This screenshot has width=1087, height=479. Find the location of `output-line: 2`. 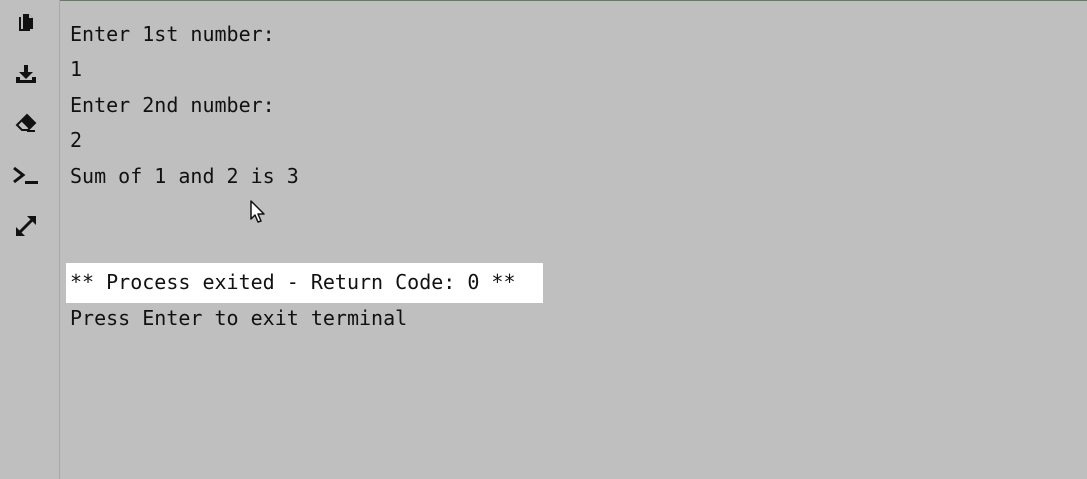

output-line: 2 is located at coordinates (76, 140).